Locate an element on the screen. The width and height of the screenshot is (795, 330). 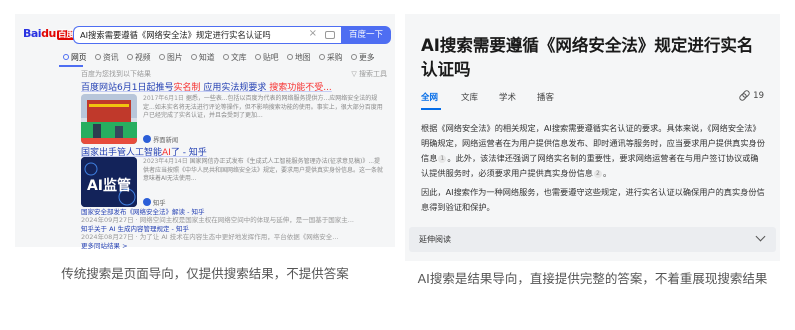
tab-images: 图片 is located at coordinates (171, 57).